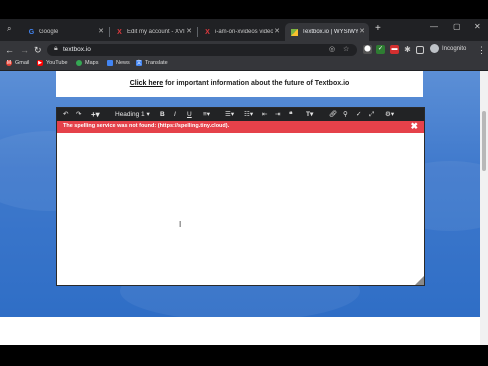 This screenshot has height=366, width=488. Describe the element at coordinates (419, 280) in the screenshot. I see `resize-handle-icon` at that location.